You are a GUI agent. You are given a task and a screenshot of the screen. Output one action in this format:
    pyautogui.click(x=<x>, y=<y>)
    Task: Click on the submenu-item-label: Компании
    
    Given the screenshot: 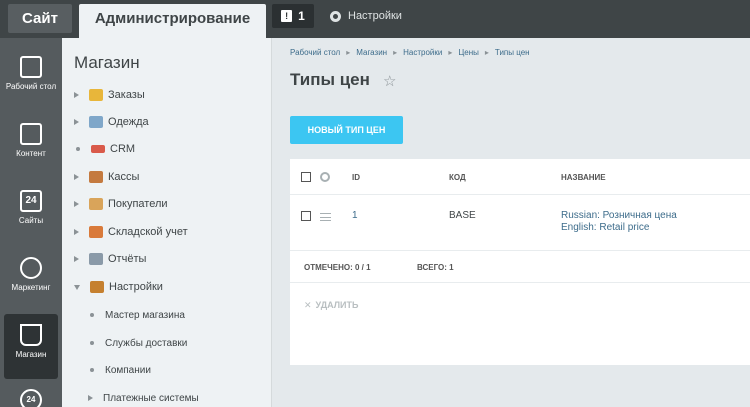 What is the action you would take?
    pyautogui.click(x=128, y=370)
    